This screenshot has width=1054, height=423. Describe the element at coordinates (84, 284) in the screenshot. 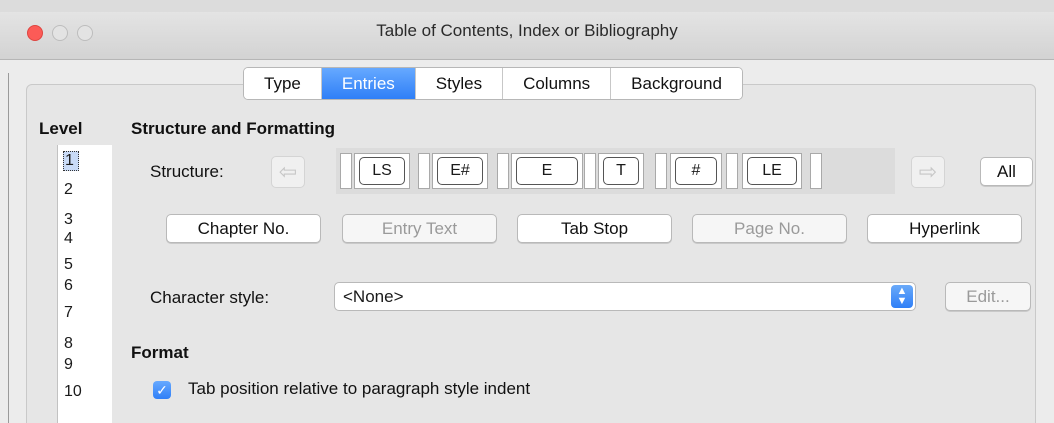

I see `level-list: 1 2 3 4 5 6 7 8 9 10` at that location.